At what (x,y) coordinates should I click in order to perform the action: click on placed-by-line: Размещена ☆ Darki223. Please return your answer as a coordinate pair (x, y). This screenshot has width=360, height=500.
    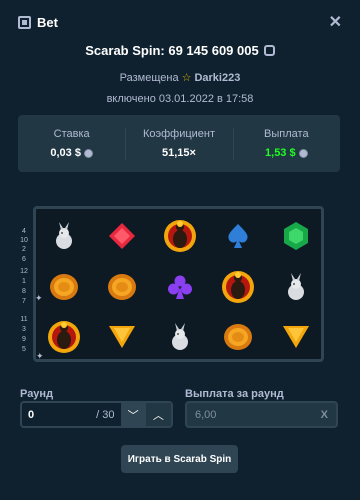
    Looking at the image, I should click on (180, 77).